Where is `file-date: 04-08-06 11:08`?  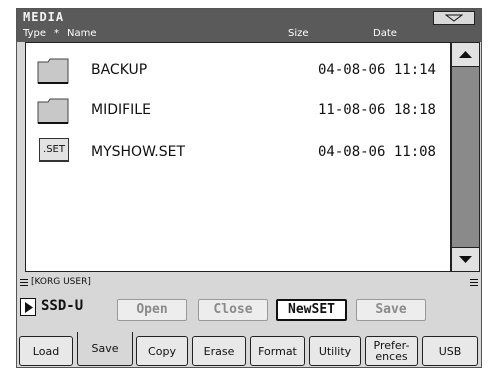
file-date: 04-08-06 11:08 is located at coordinates (376, 152).